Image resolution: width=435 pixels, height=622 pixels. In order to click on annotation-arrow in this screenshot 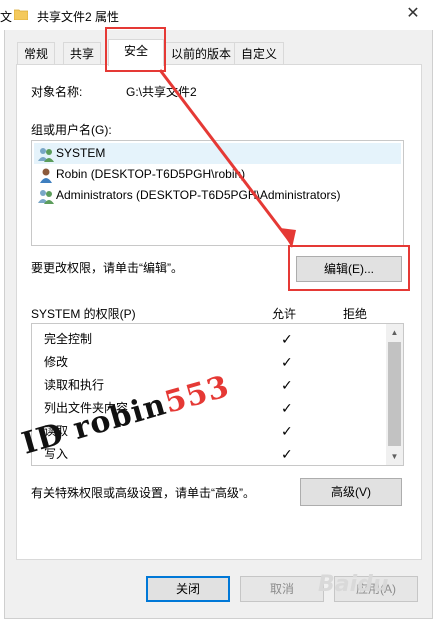, I will do `click(227, 158)`.